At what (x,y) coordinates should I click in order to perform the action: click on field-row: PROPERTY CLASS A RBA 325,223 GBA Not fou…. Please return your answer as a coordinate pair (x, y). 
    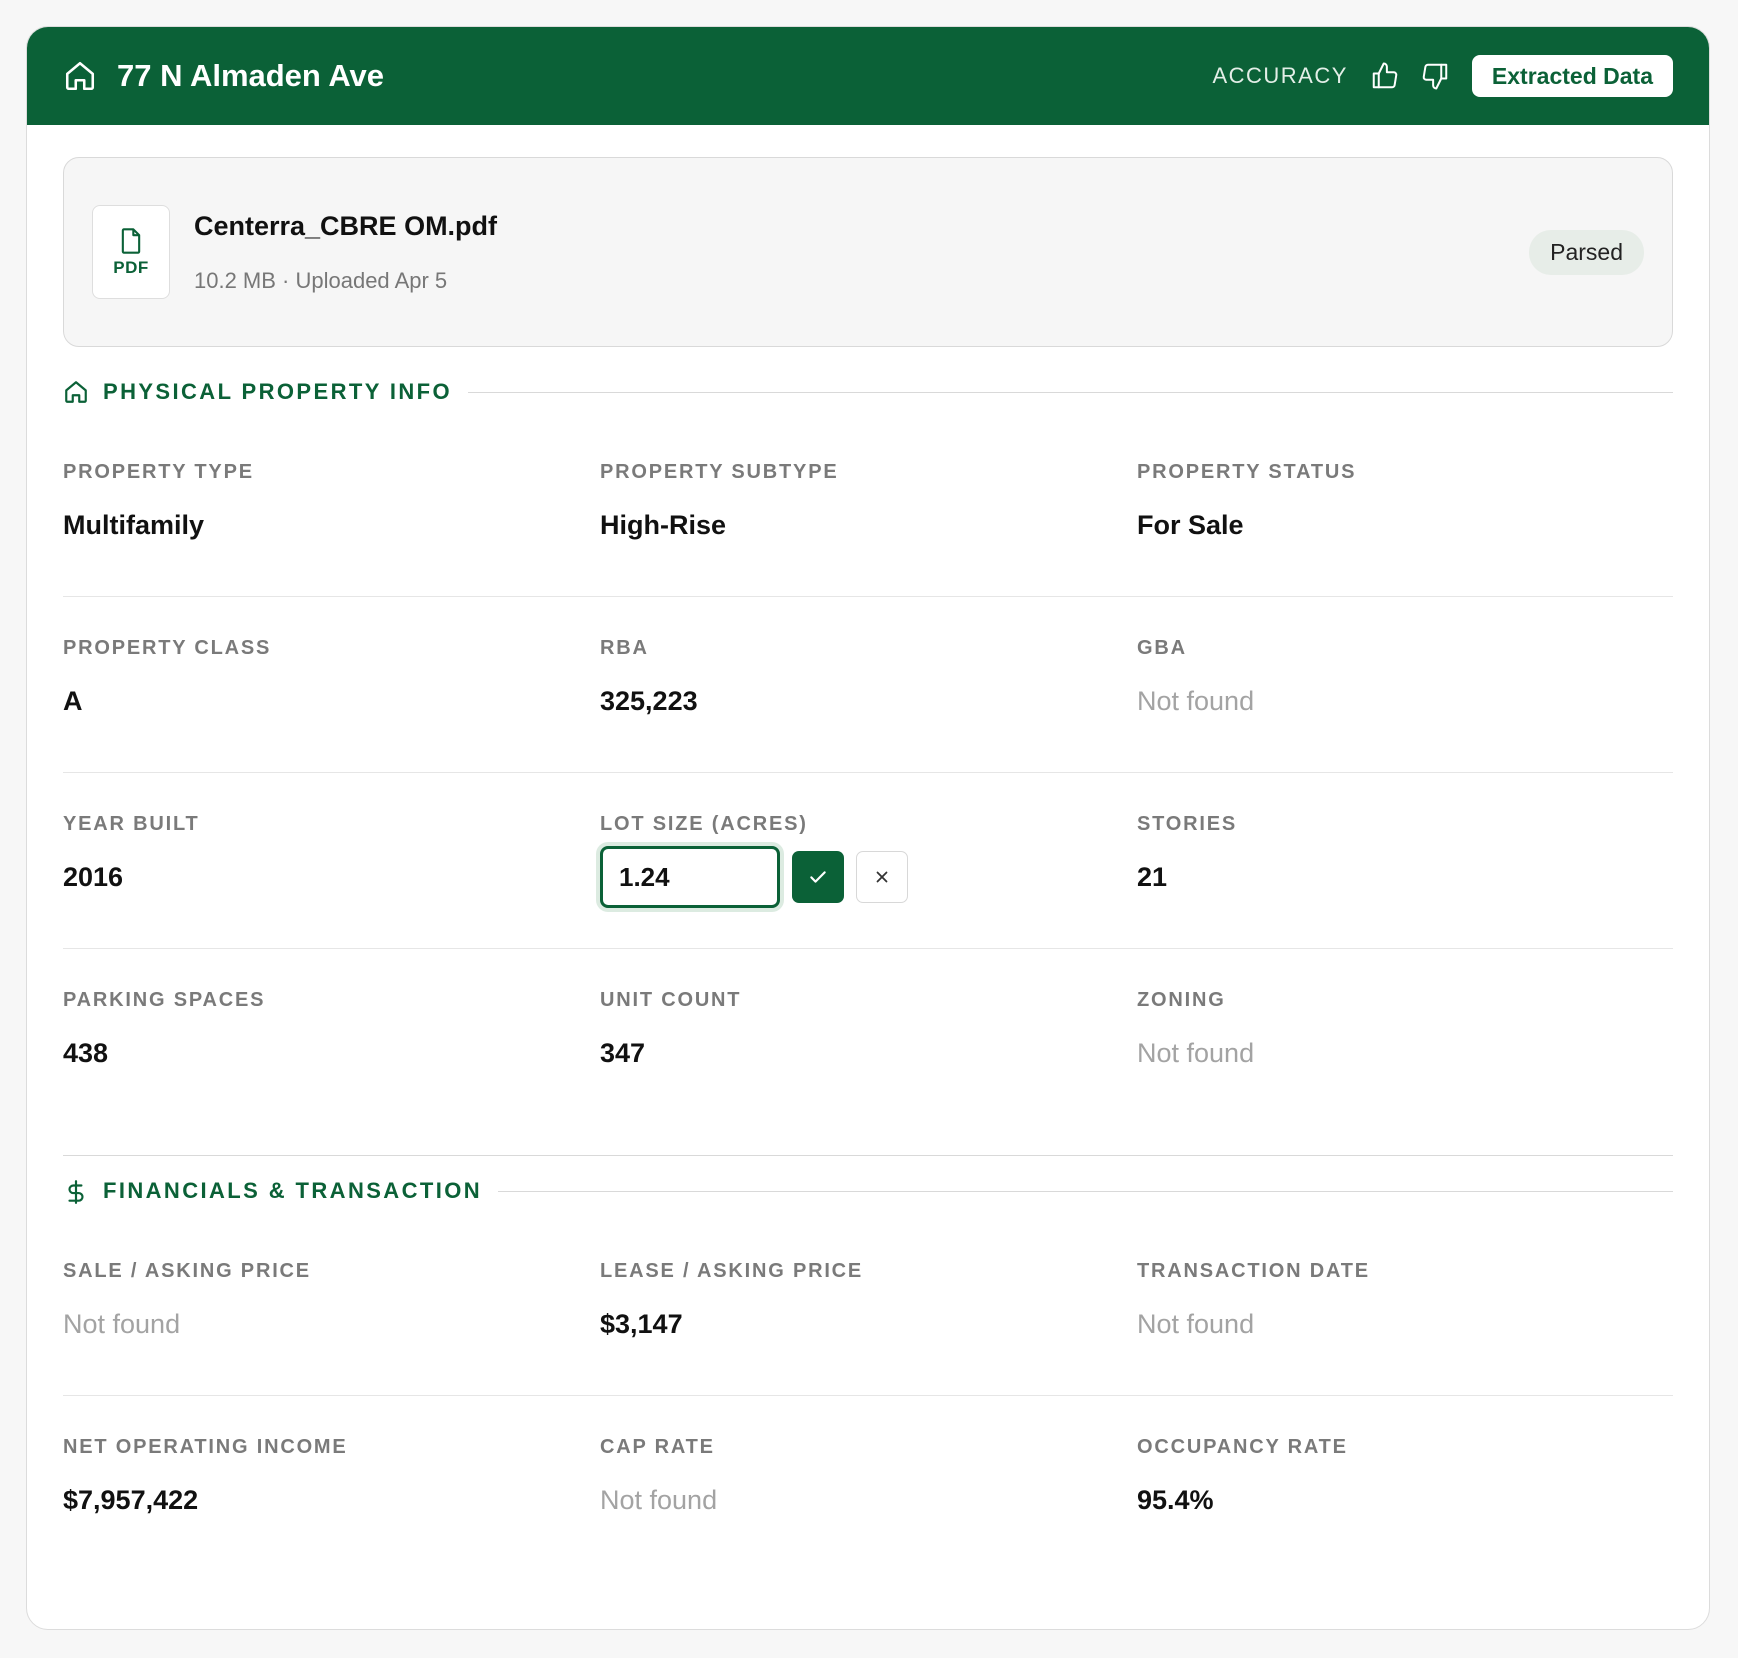
    Looking at the image, I should click on (868, 685).